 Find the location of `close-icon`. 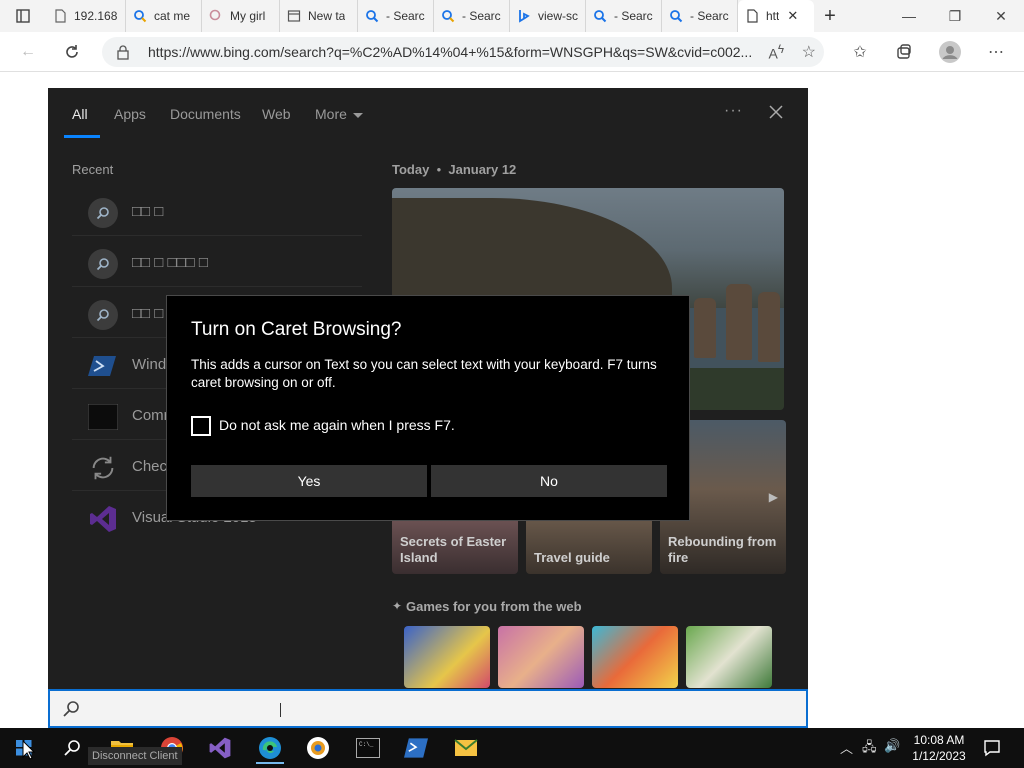

close-icon is located at coordinates (776, 112).